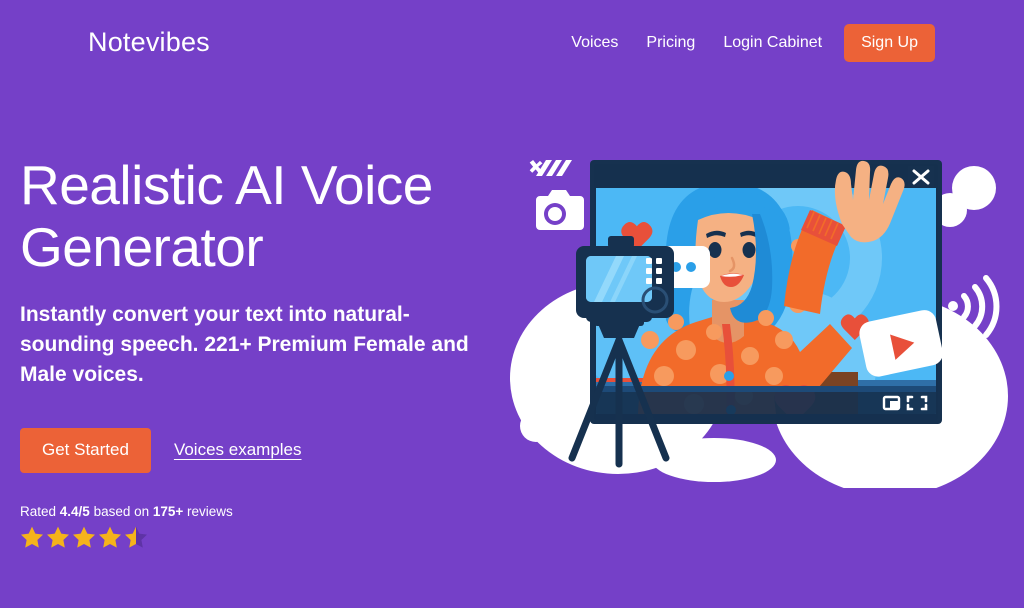 The width and height of the screenshot is (1024, 608). Describe the element at coordinates (772, 43) in the screenshot. I see `nav-link-login-cabinet: Login Cabinet` at that location.